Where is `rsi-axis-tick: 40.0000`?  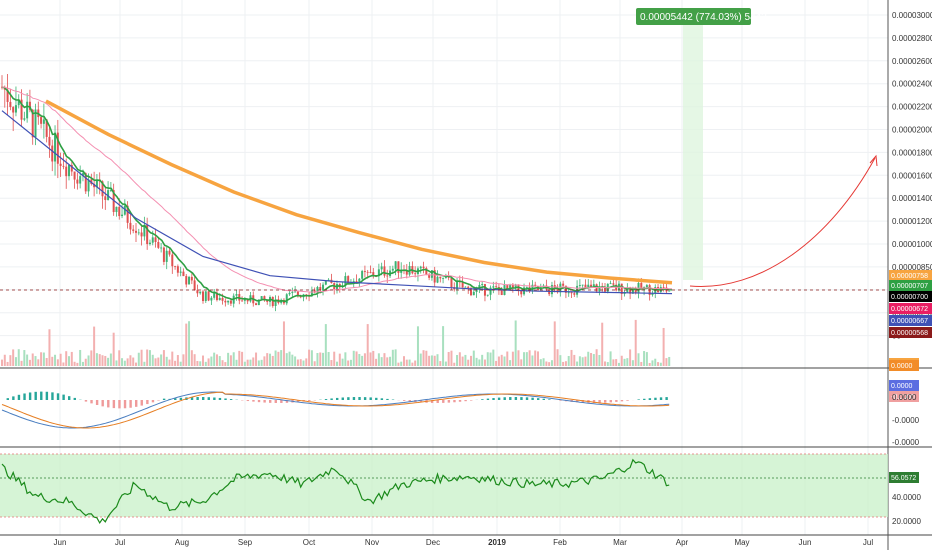
rsi-axis-tick: 40.0000 is located at coordinates (906, 497).